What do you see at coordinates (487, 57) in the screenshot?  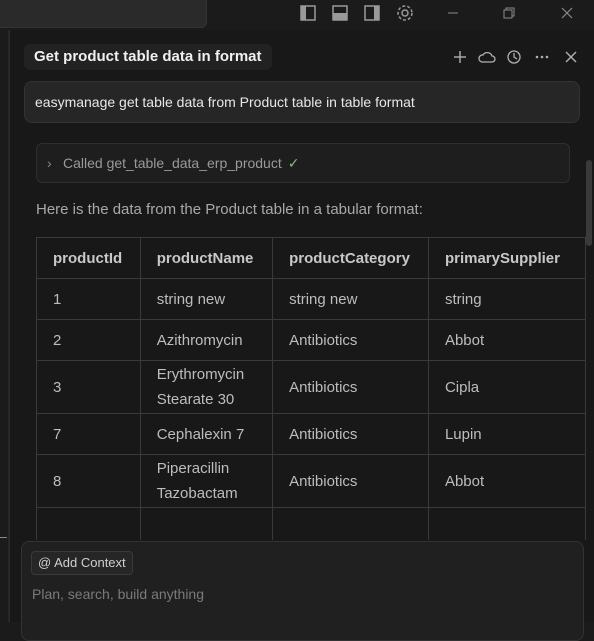 I see `cloud-icon` at bounding box center [487, 57].